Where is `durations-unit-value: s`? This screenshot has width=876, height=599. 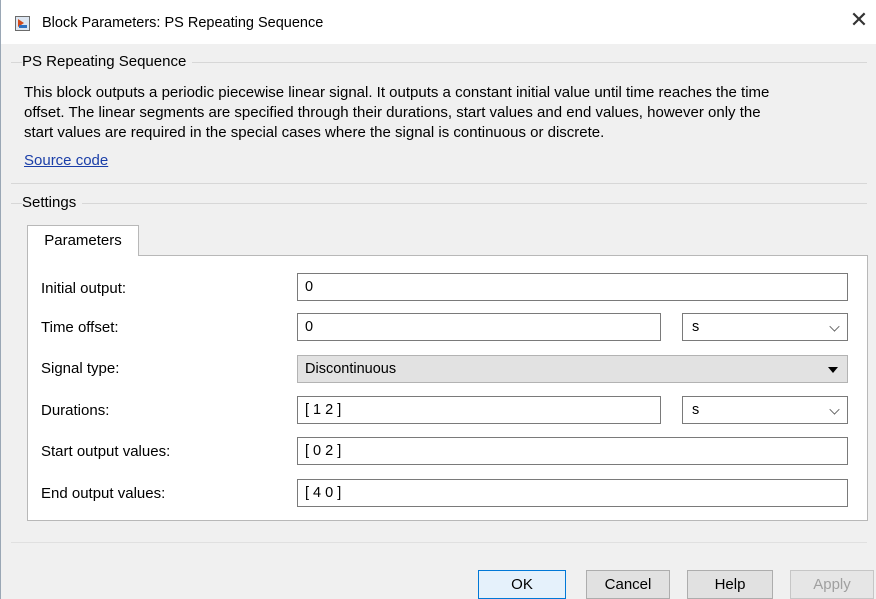 durations-unit-value: s is located at coordinates (696, 410).